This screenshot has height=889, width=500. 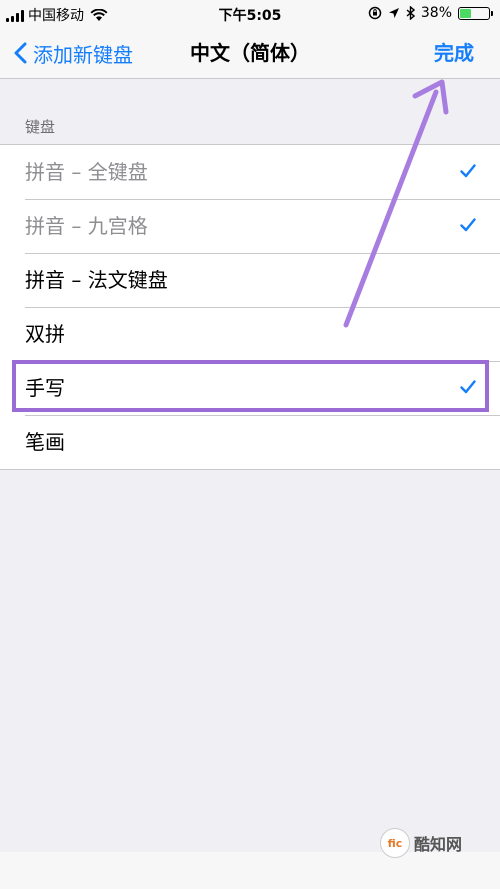 I want to click on watermark: fic 酷知网, so click(x=421, y=843).